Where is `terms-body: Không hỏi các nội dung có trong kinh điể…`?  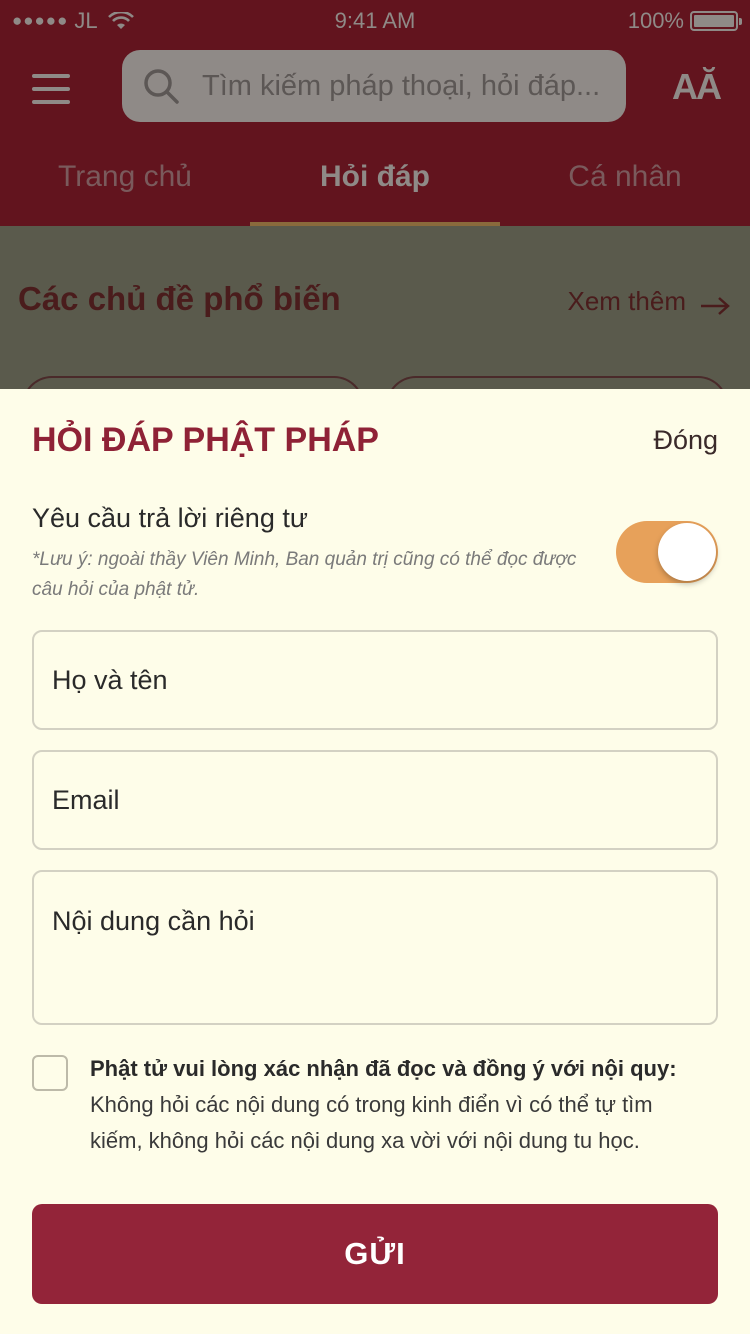 terms-body: Không hỏi các nội dung có trong kinh điể… is located at coordinates (371, 1122).